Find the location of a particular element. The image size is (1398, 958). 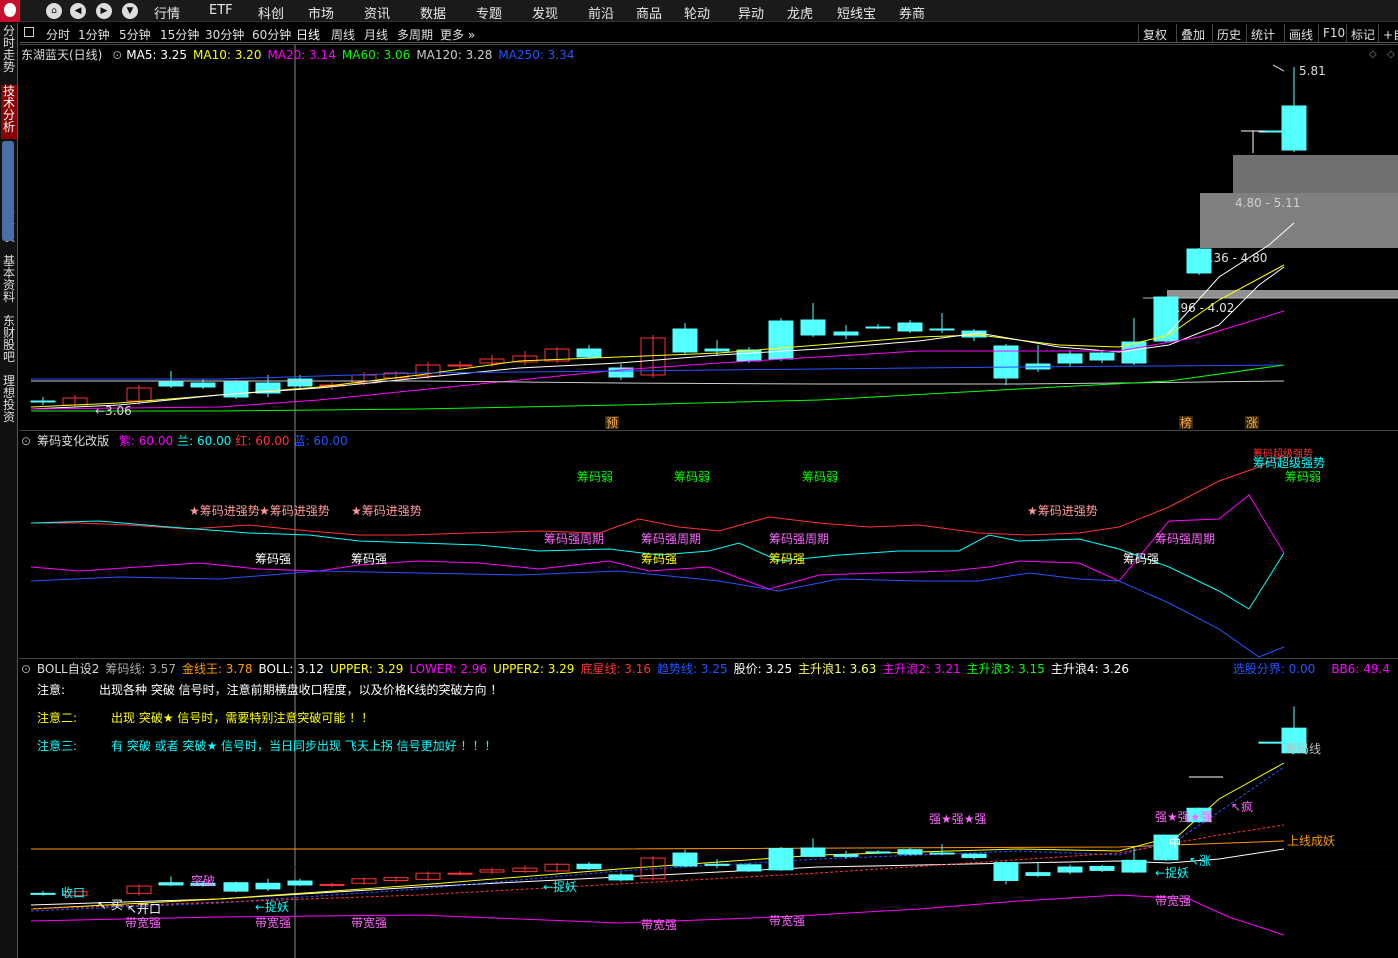

period-tab-2: 1分钟 is located at coordinates (94, 34).